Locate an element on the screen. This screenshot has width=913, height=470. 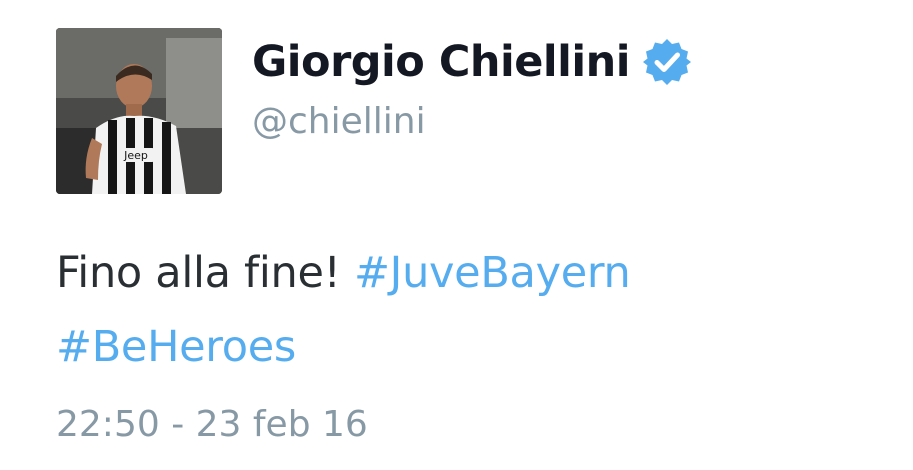
tweet-timestamp: 22:50 - 23 feb 16 is located at coordinates (212, 425).